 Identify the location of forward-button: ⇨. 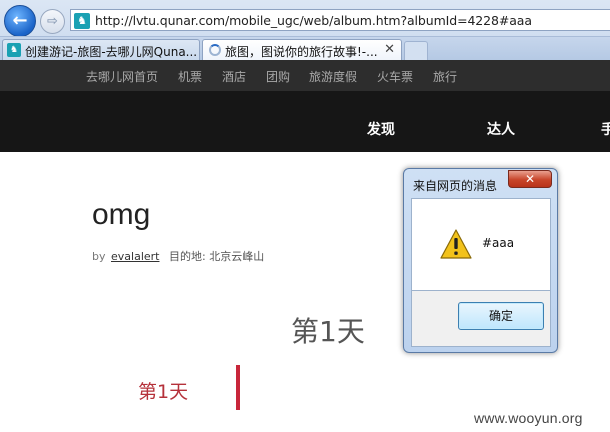
(52, 21).